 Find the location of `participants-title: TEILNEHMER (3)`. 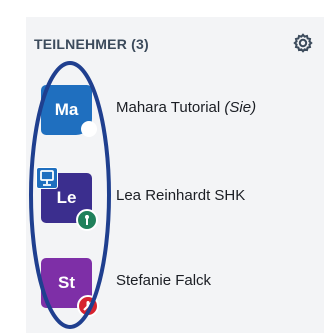

participants-title: TEILNEHMER (3) is located at coordinates (91, 44).